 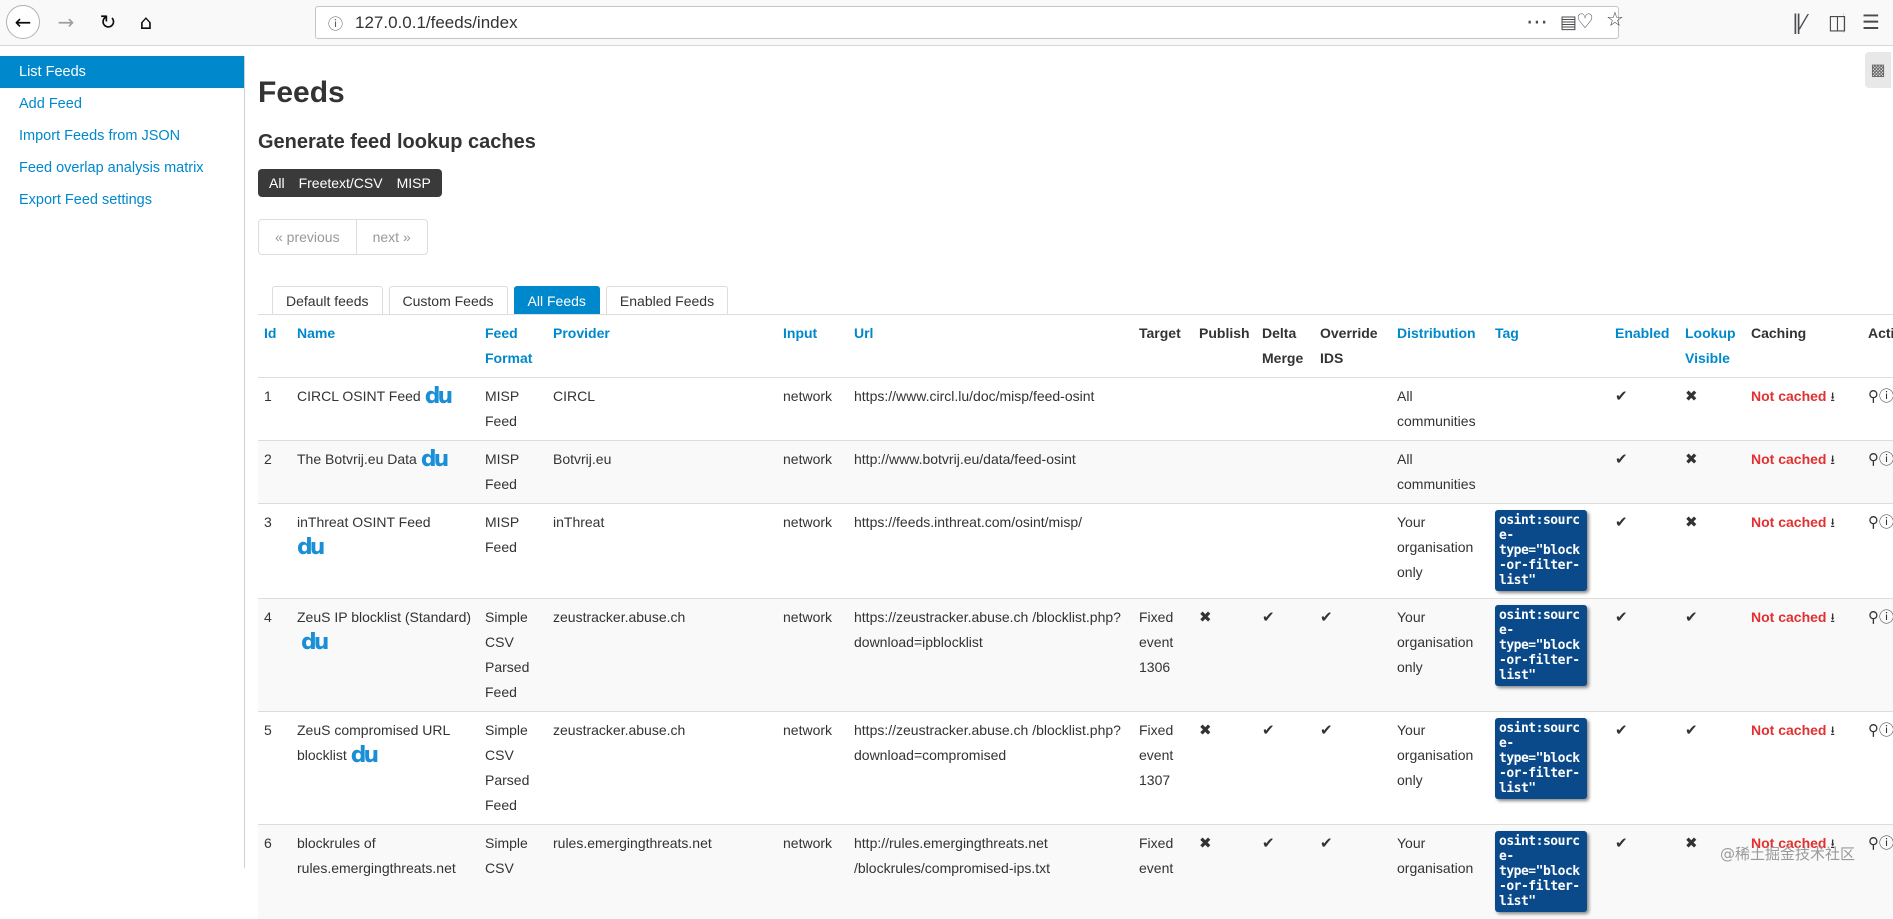 What do you see at coordinates (990, 346) in the screenshot?
I see `col-url: Url` at bounding box center [990, 346].